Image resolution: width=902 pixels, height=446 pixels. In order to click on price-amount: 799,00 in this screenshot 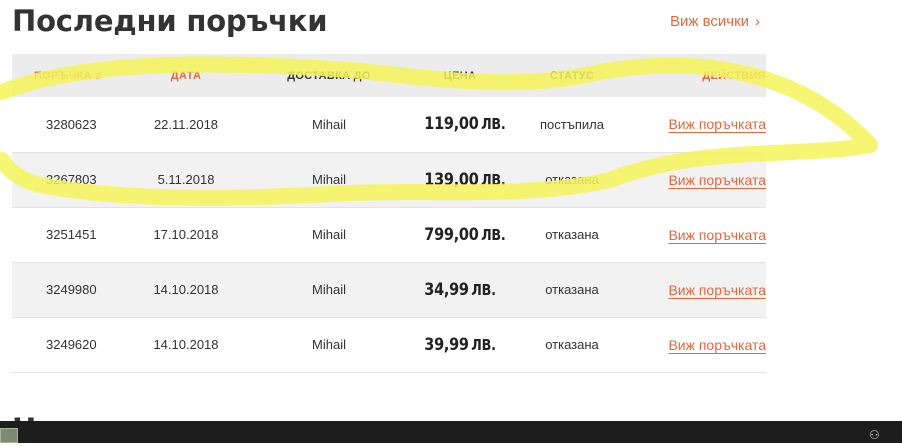, I will do `click(451, 234)`.